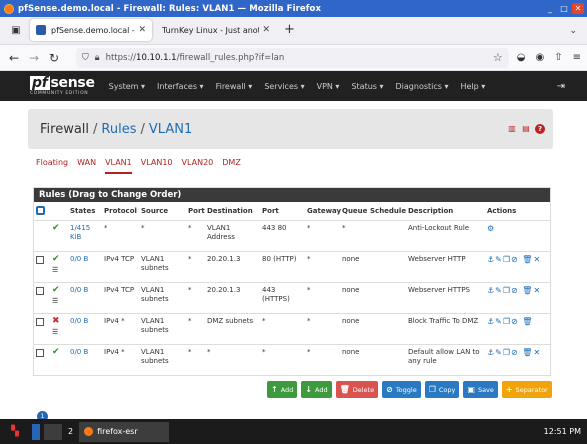  I want to click on block-icon: ✖, so click(56, 321).